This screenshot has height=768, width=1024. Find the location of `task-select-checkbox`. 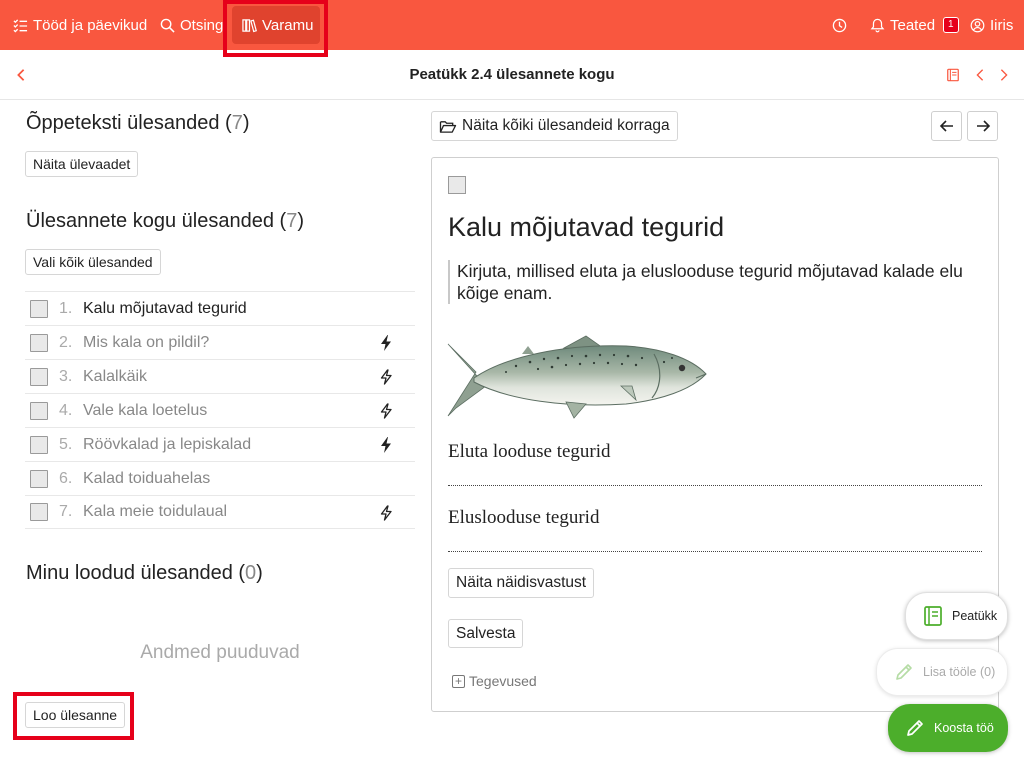

task-select-checkbox is located at coordinates (457, 185).